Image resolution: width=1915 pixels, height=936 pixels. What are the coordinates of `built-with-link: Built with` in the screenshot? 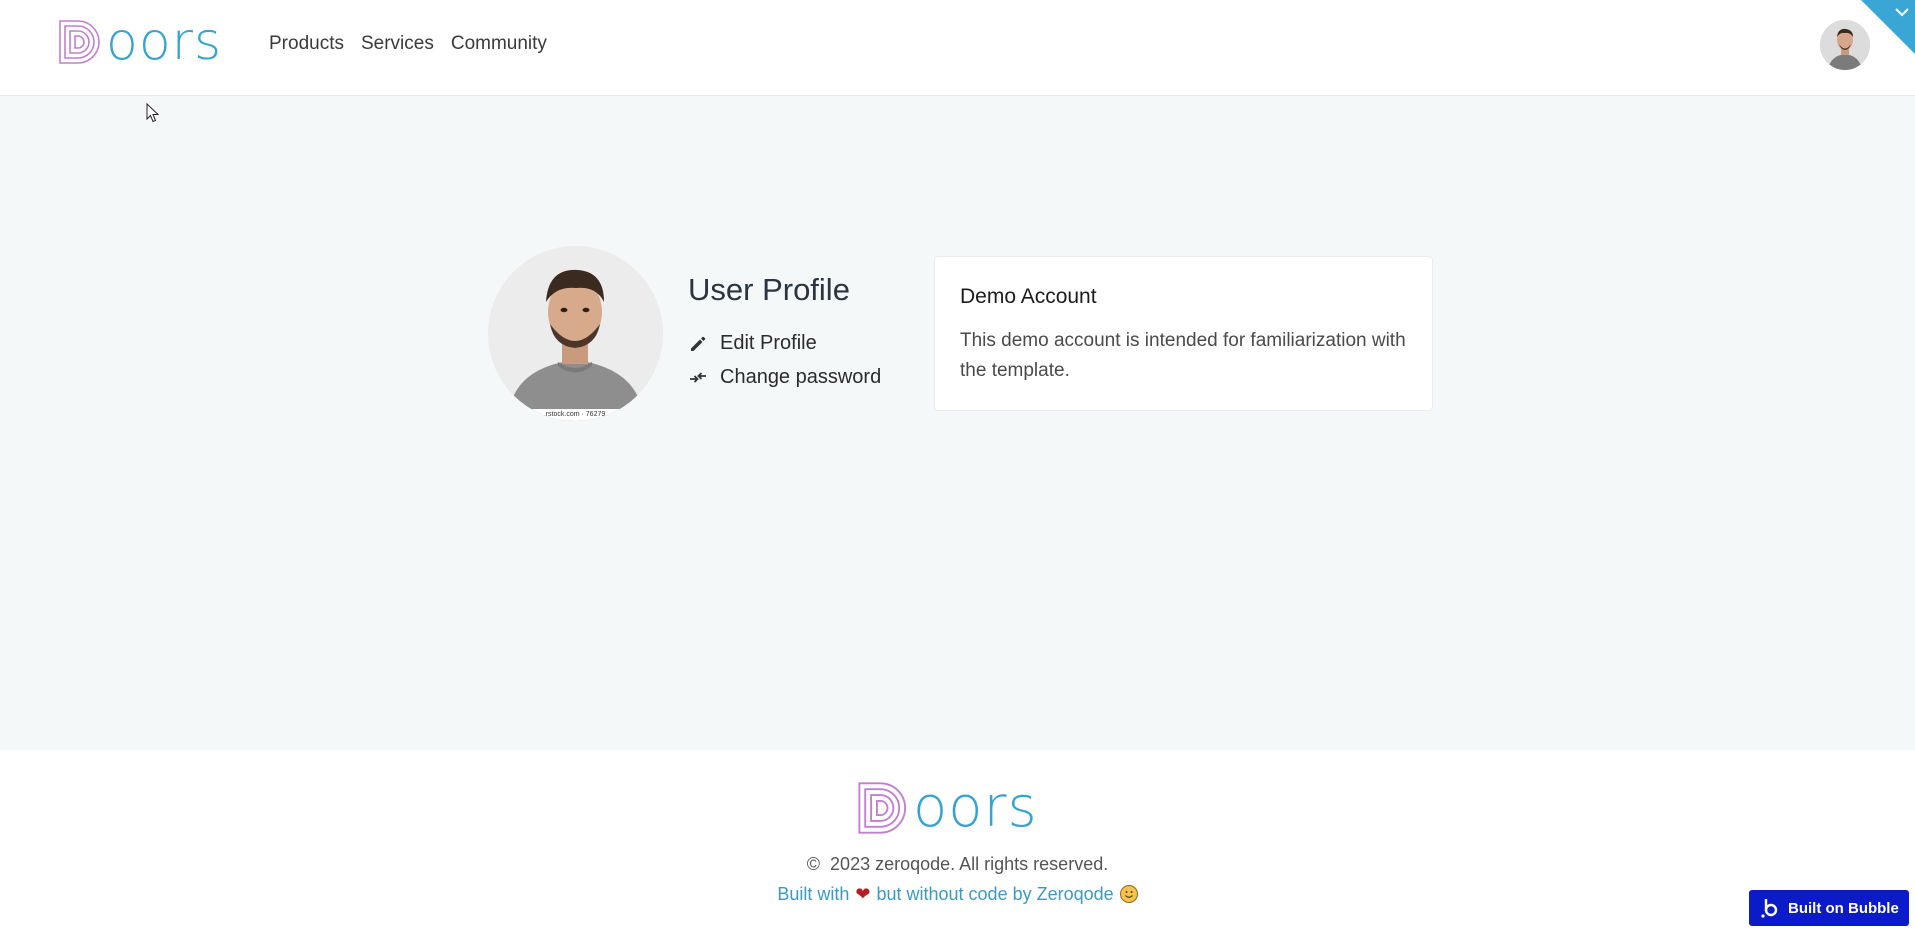 It's located at (813, 894).